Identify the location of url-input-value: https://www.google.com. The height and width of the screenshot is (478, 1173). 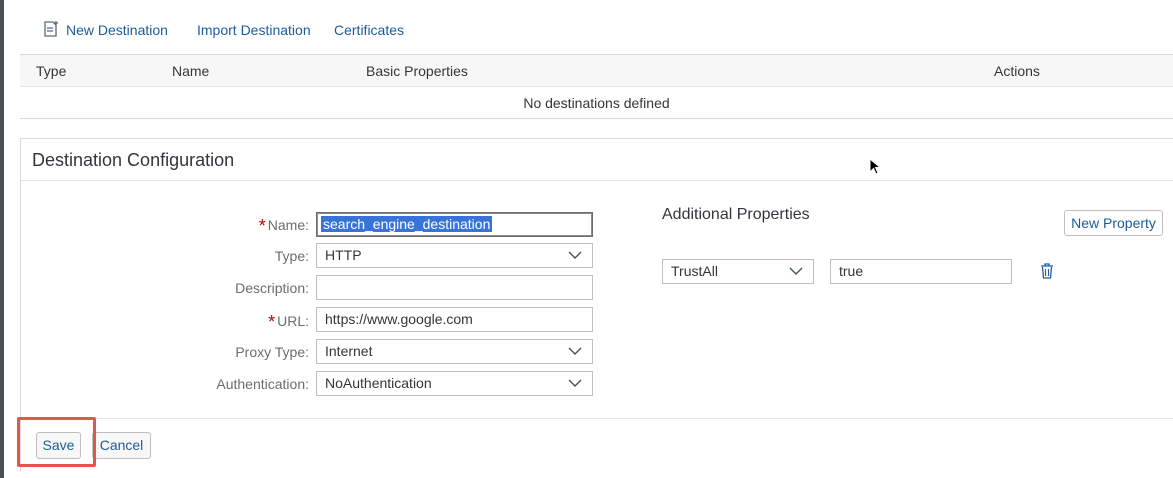
(399, 319).